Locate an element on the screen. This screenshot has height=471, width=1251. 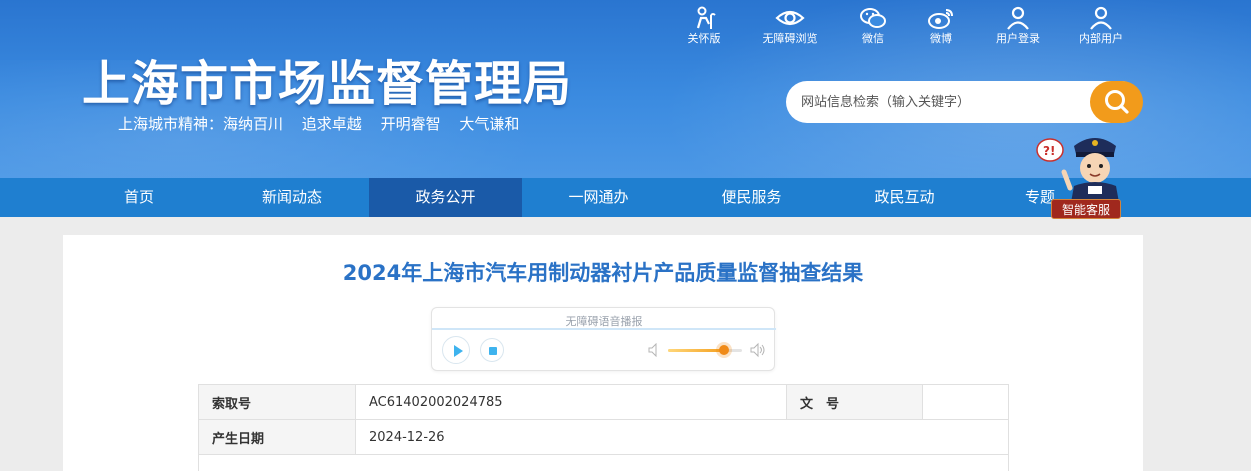
search-box is located at coordinates (964, 102).